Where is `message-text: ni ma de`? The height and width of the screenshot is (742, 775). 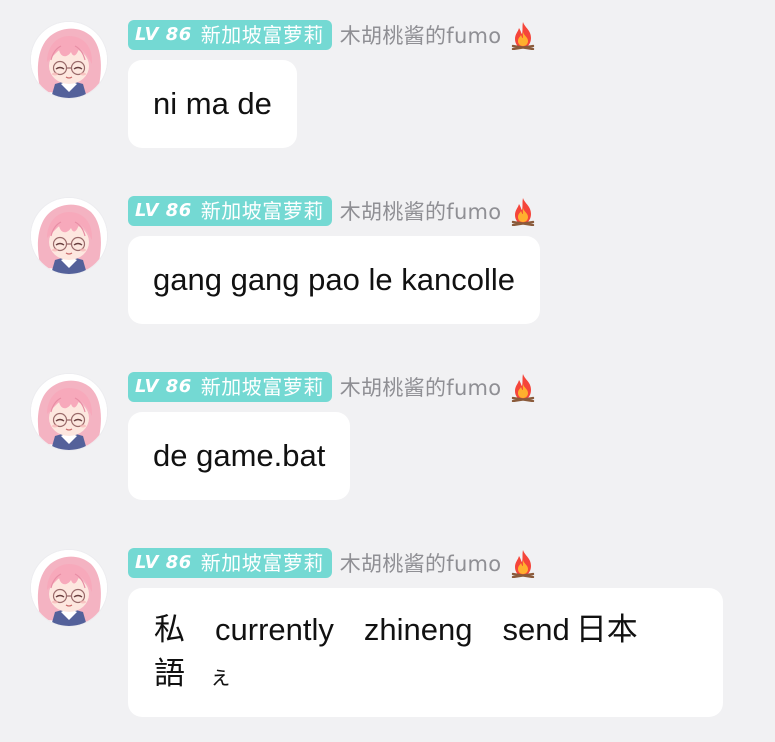 message-text: ni ma de is located at coordinates (212, 103).